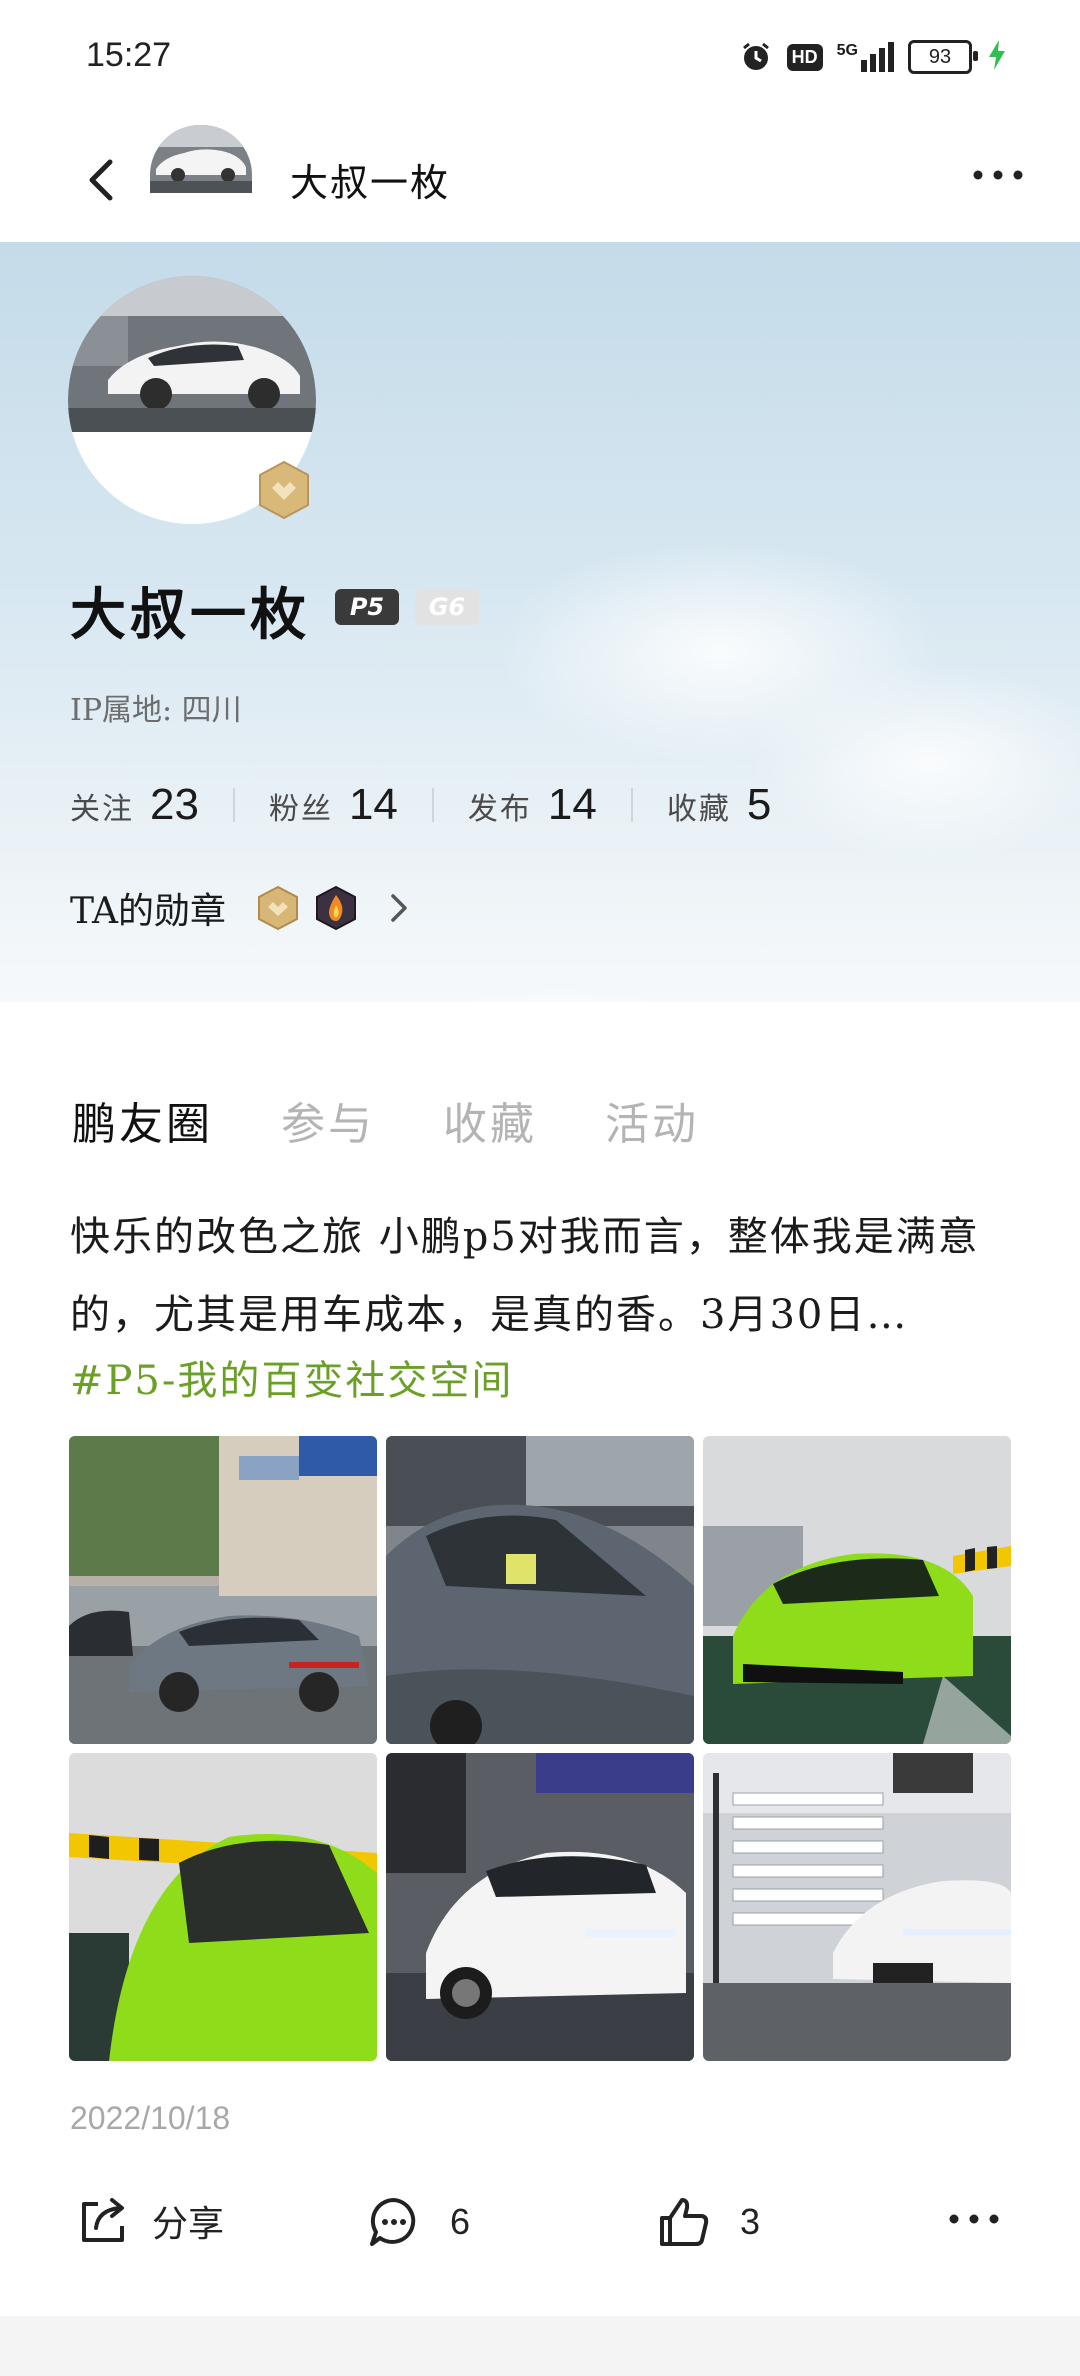 The height and width of the screenshot is (2376, 1080). I want to click on stat-label: 关注, so click(102, 809).